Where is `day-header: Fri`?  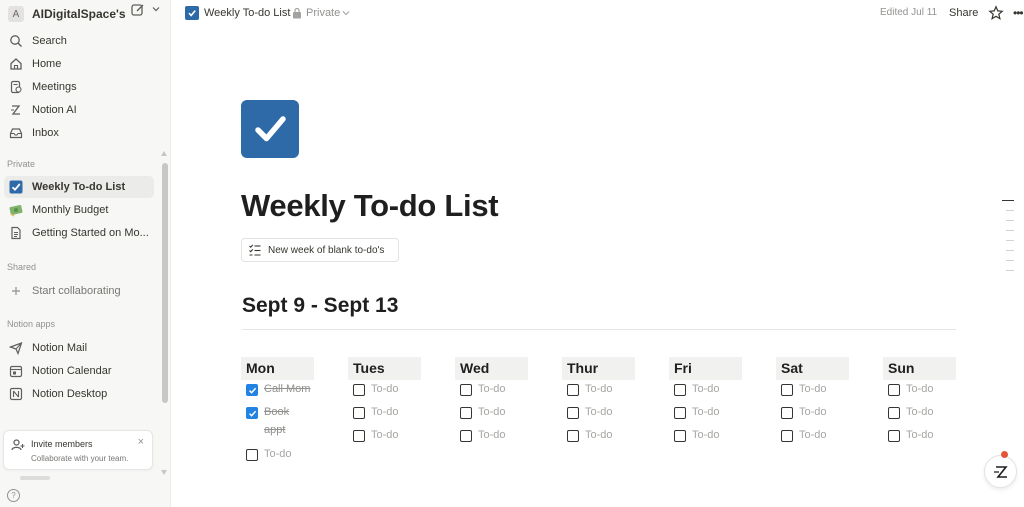
day-header: Fri is located at coordinates (705, 368).